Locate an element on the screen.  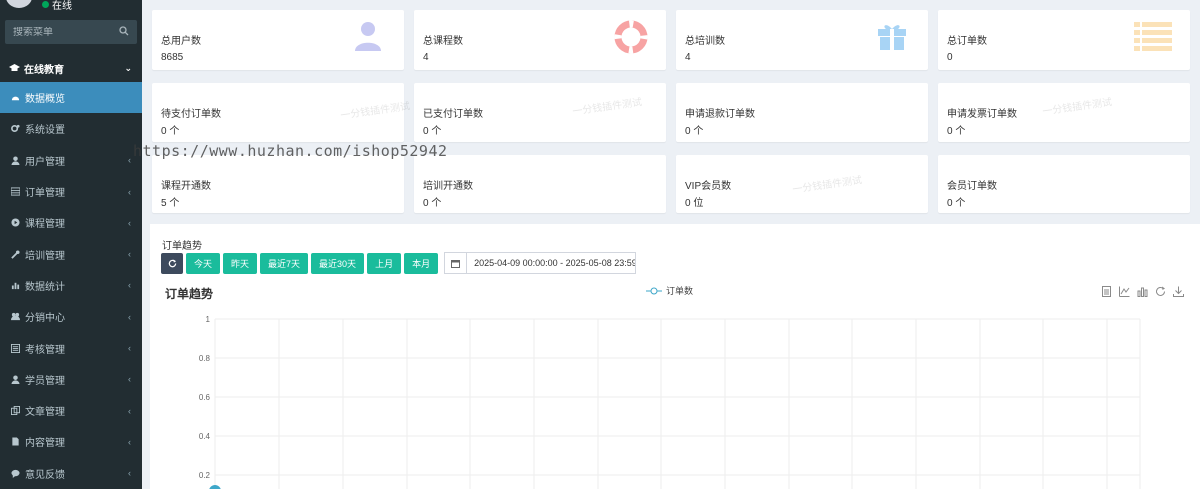
stat-label: 已支付订单数 is located at coordinates (453, 114).